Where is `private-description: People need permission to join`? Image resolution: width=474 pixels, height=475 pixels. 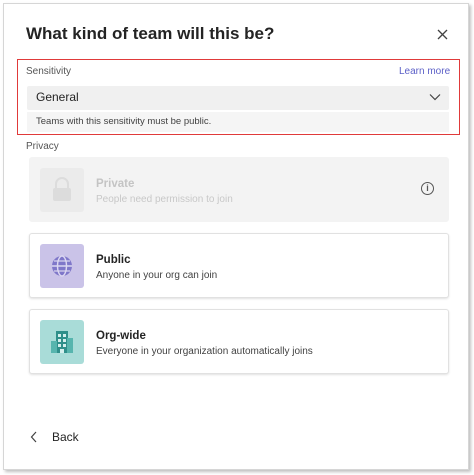 private-description: People need permission to join is located at coordinates (164, 199).